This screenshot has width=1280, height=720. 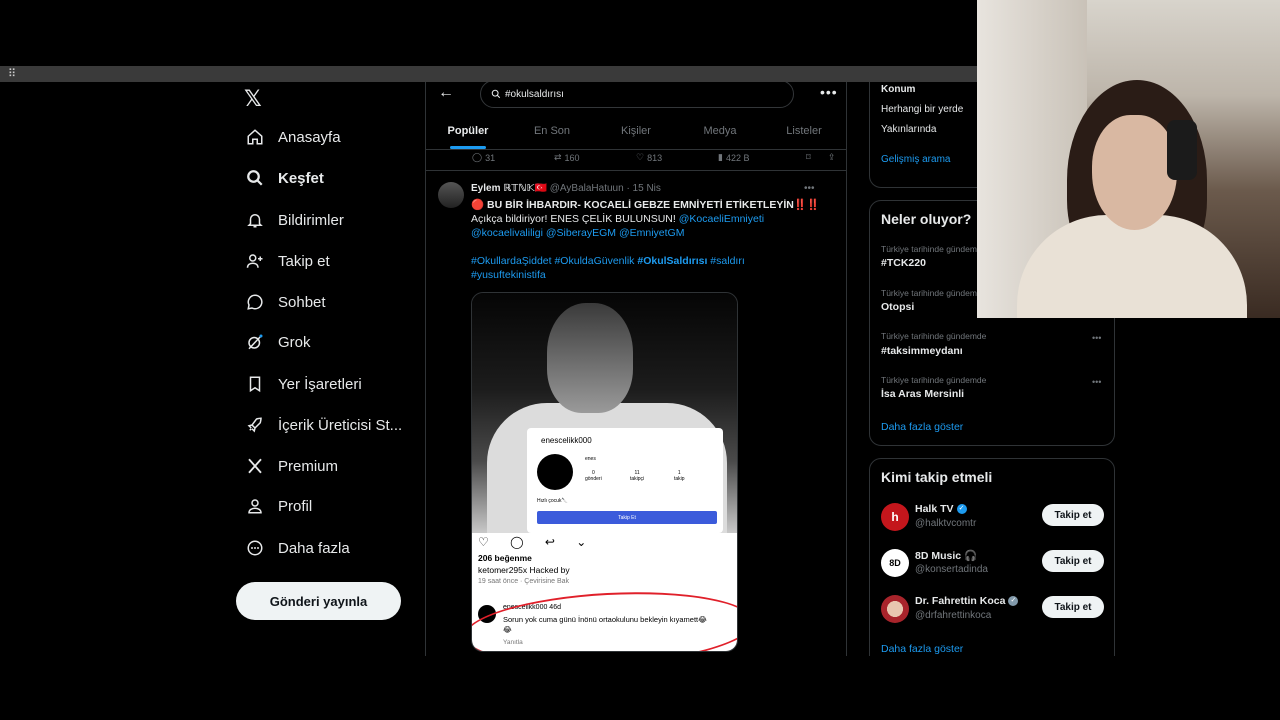 I want to click on chart-icon: ▮, so click(x=720, y=157).